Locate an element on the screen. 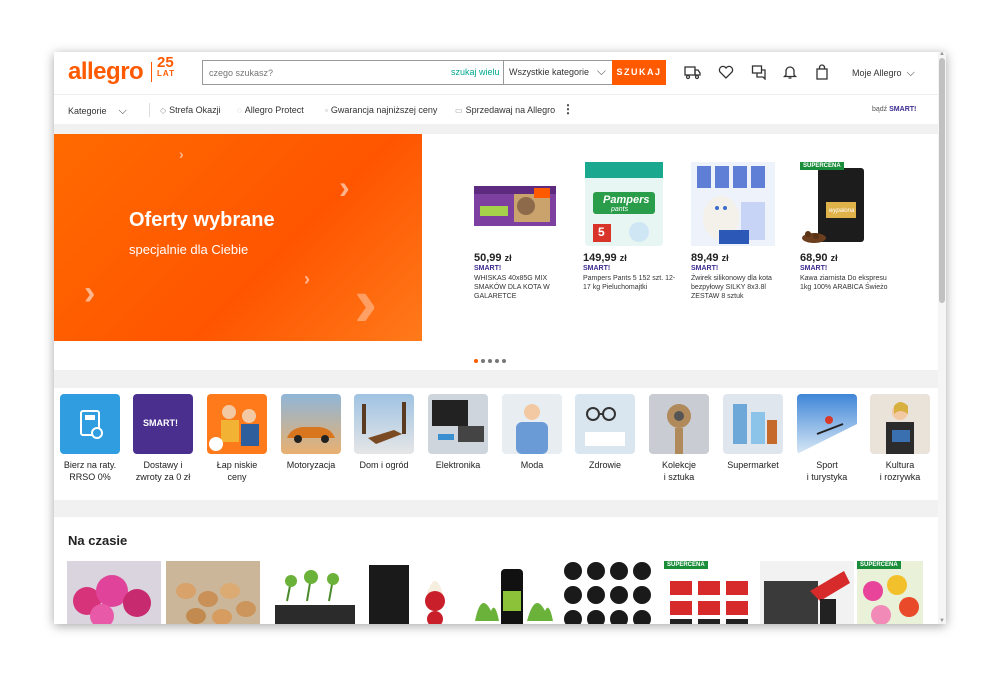  allegro-logo: allegro is located at coordinates (106, 72).